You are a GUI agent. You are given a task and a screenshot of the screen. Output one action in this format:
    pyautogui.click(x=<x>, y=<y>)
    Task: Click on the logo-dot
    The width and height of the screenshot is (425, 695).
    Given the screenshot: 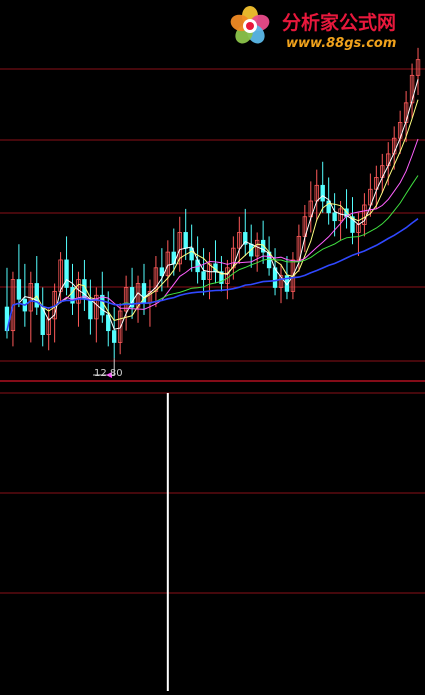 What is the action you would take?
    pyautogui.click(x=250, y=26)
    